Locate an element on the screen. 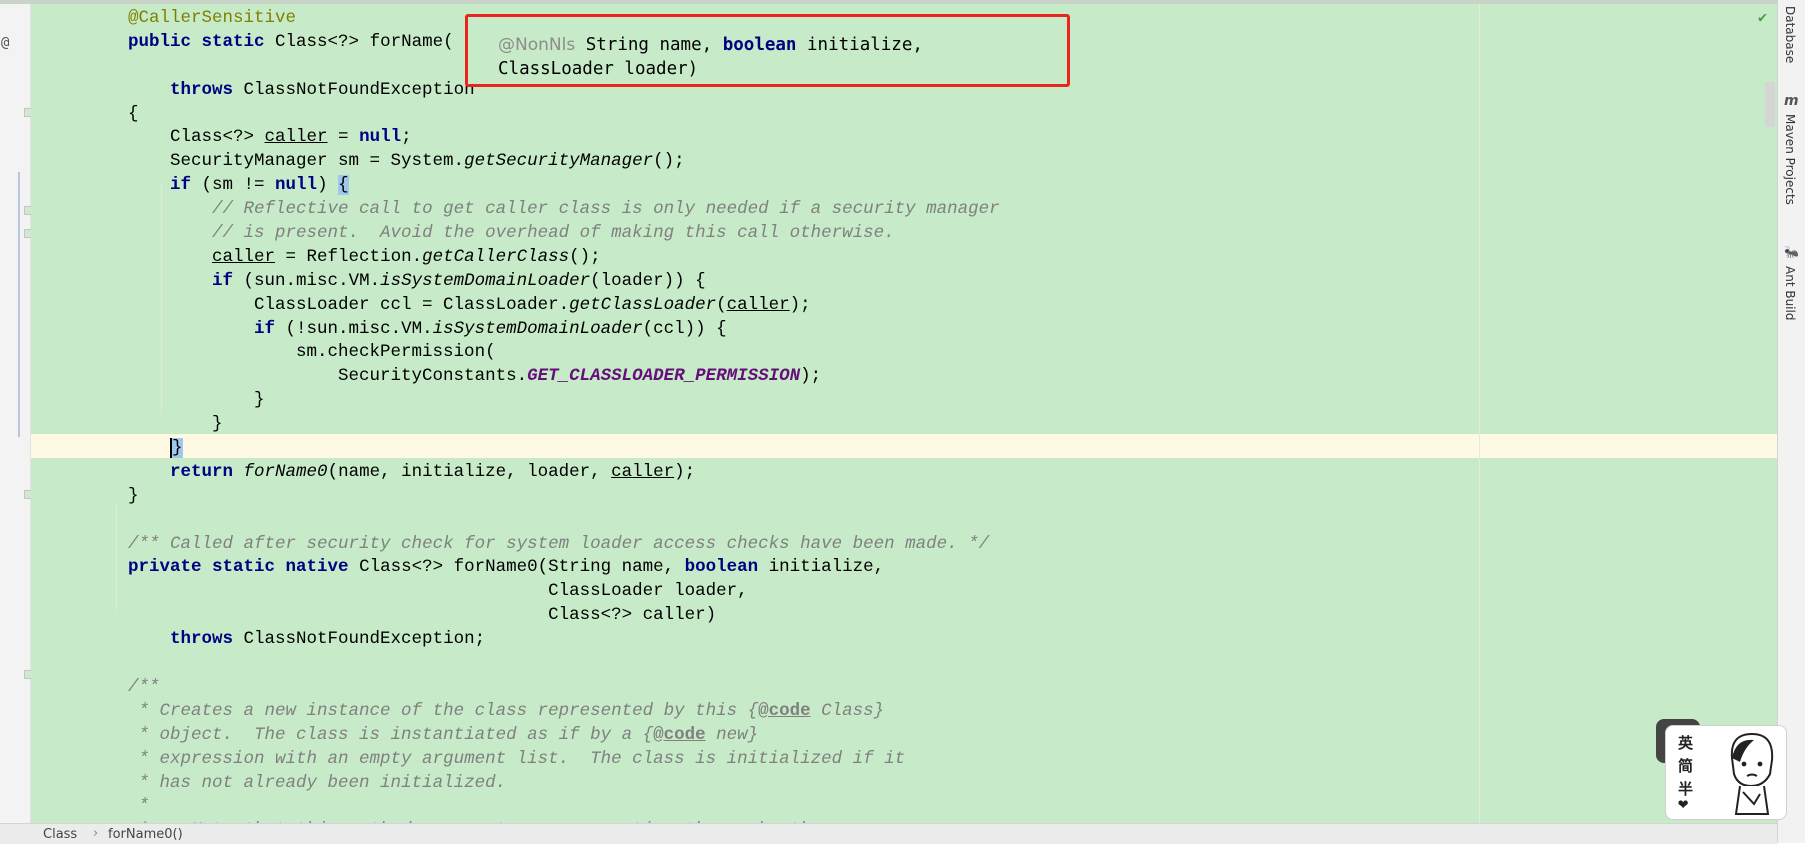 Image resolution: width=1805 pixels, height=844 pixels. code-line: * is located at coordinates (543, 807).